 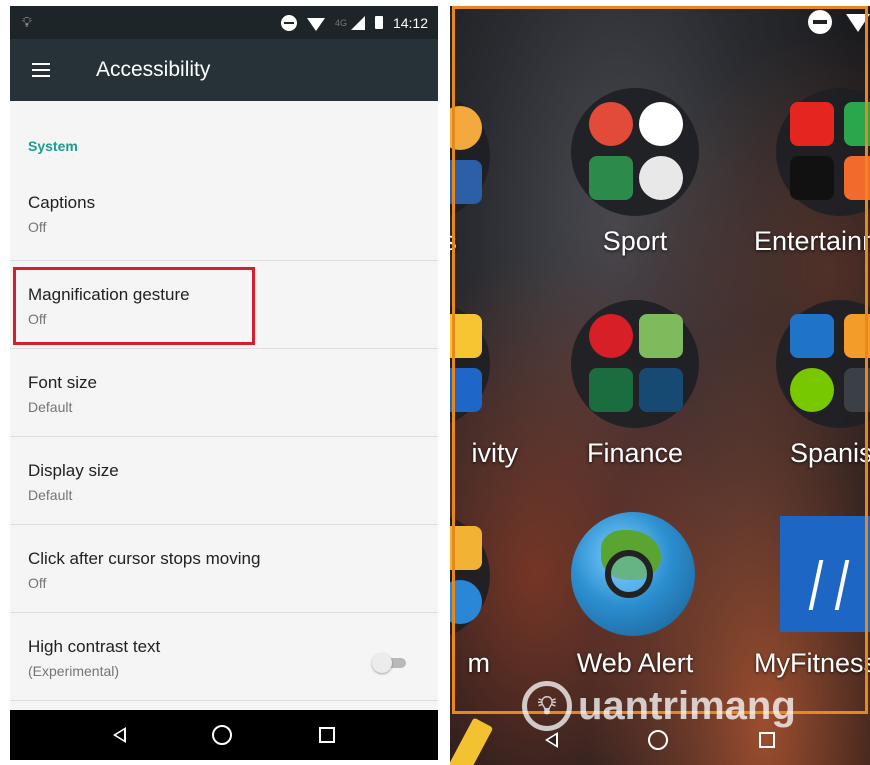 I want to click on status-icons: 4G 14:12, so click(x=354, y=22).